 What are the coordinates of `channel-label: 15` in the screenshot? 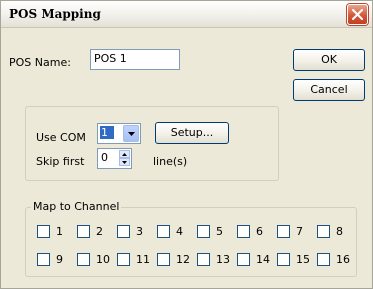 It's located at (303, 259).